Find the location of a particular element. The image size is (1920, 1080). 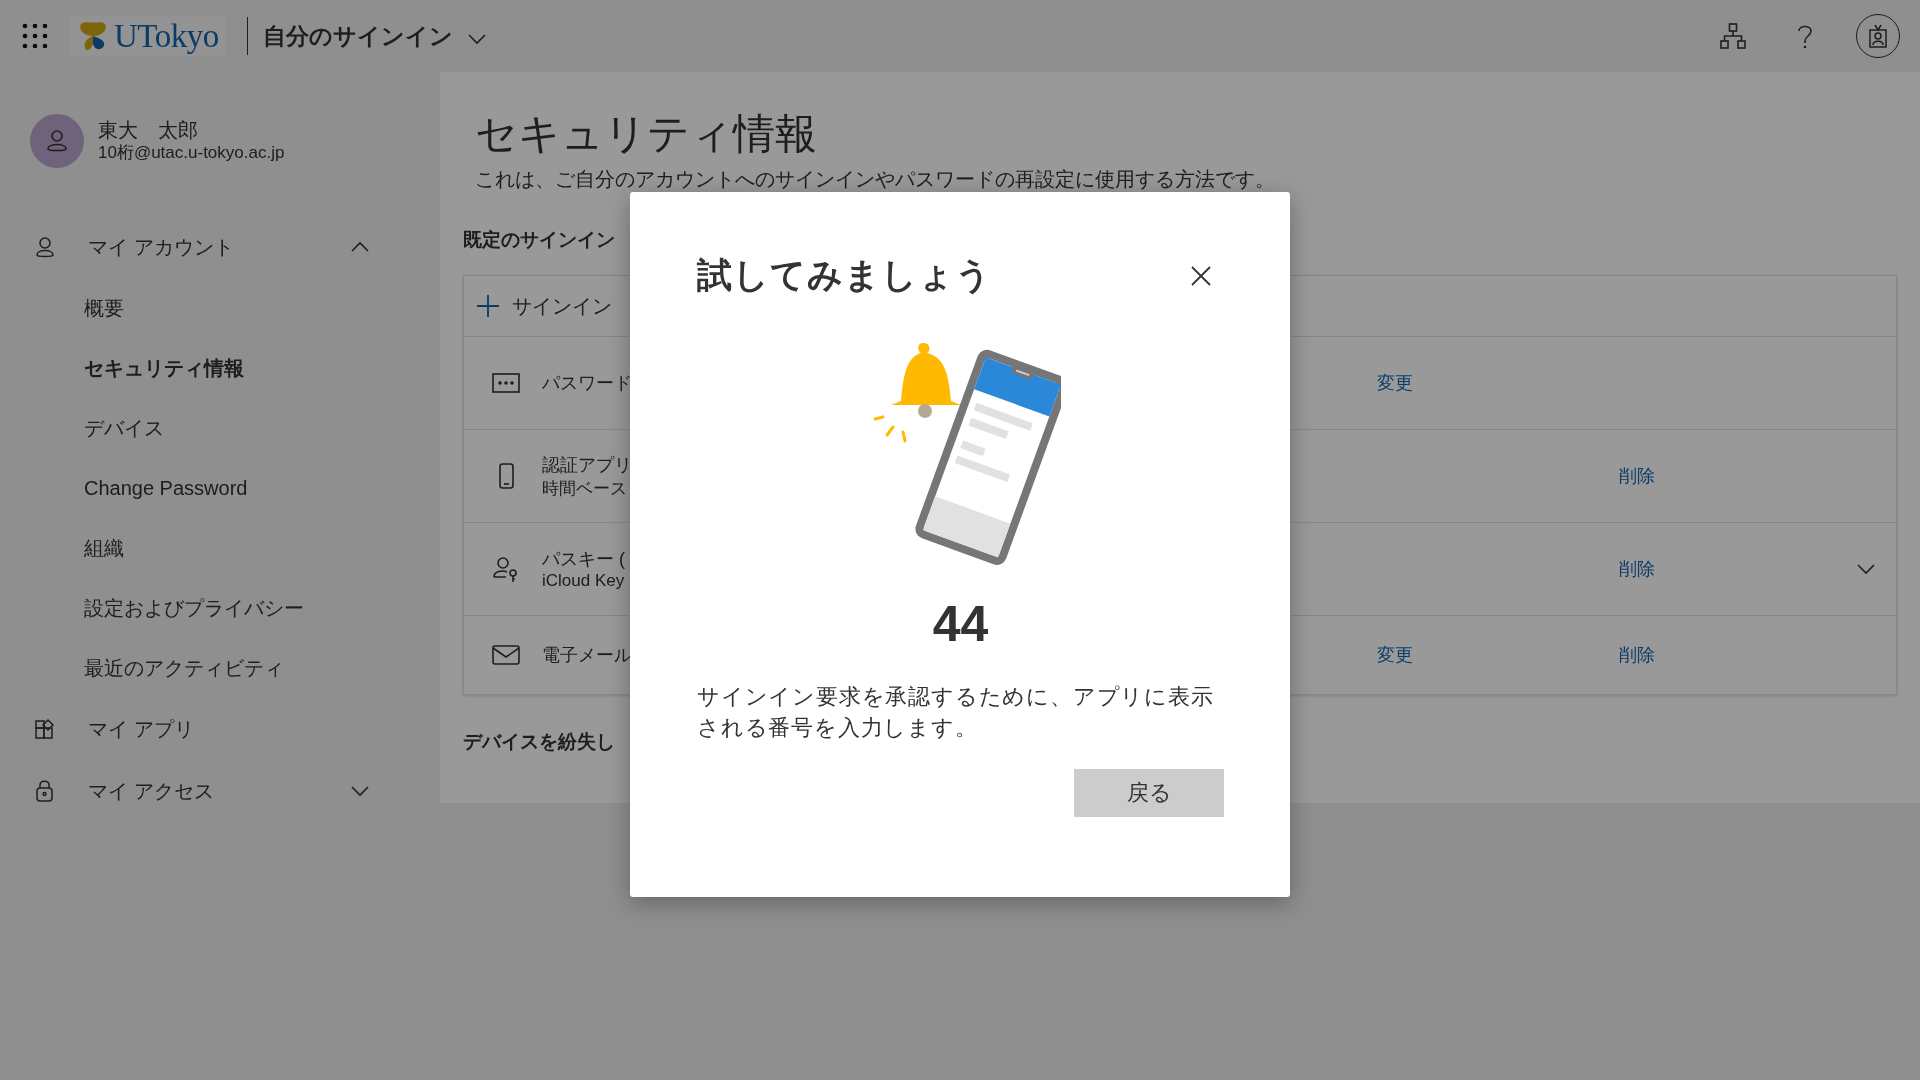

apps-icon is located at coordinates (45, 729).